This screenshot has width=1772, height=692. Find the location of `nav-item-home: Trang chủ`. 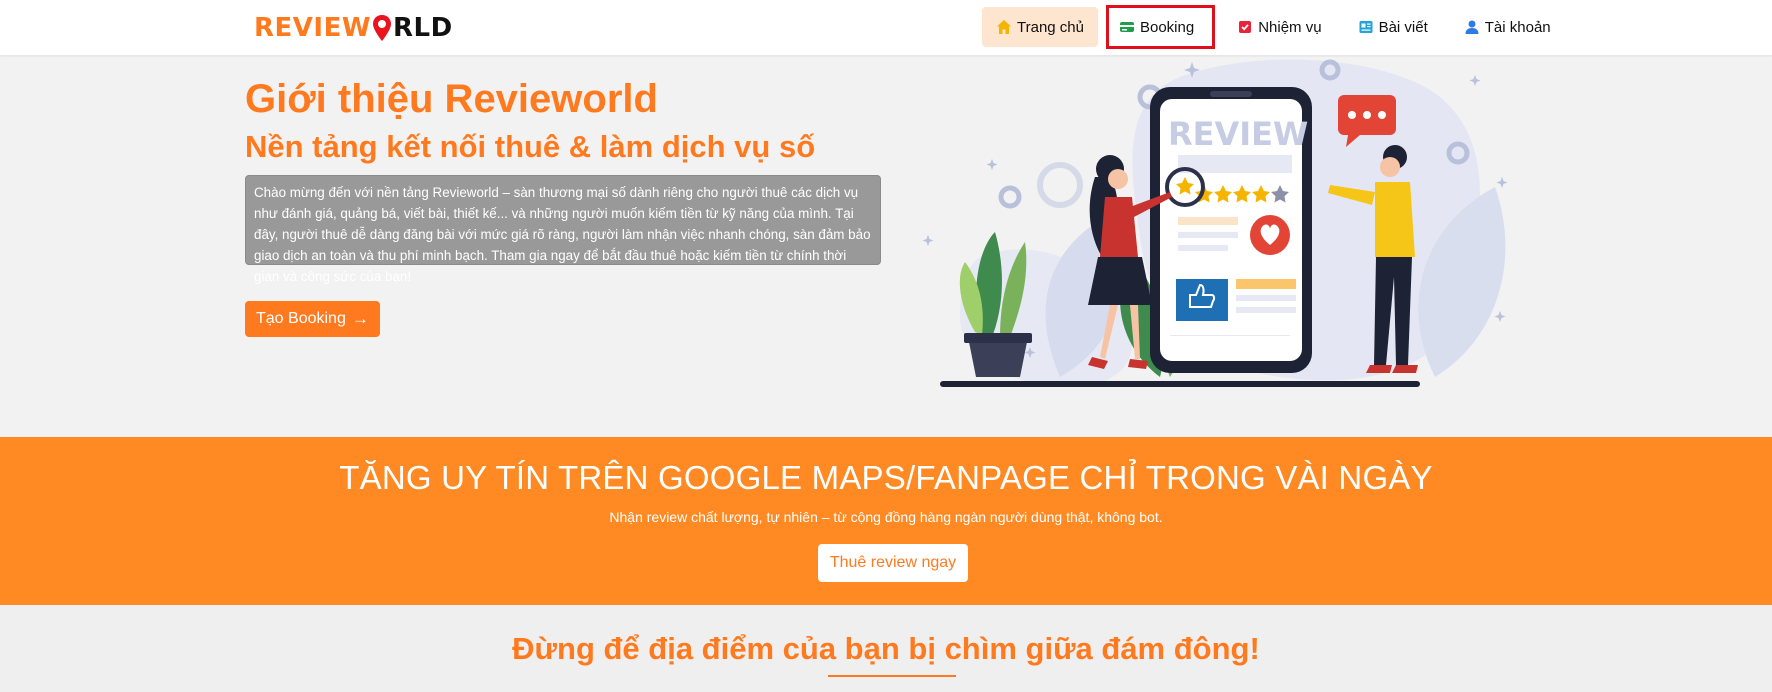

nav-item-home: Trang chủ is located at coordinates (1040, 27).